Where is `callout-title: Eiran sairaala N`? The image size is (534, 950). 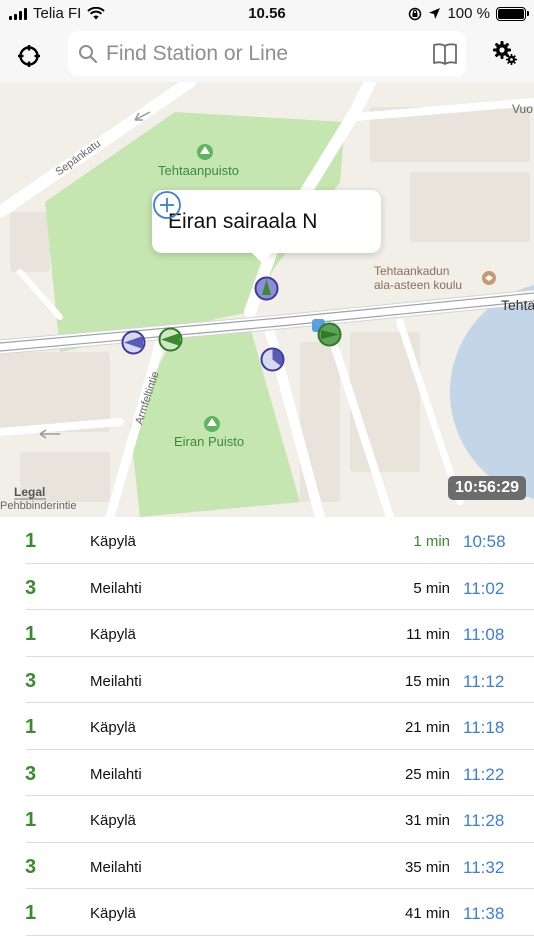
callout-title: Eiran sairaala N is located at coordinates (243, 221).